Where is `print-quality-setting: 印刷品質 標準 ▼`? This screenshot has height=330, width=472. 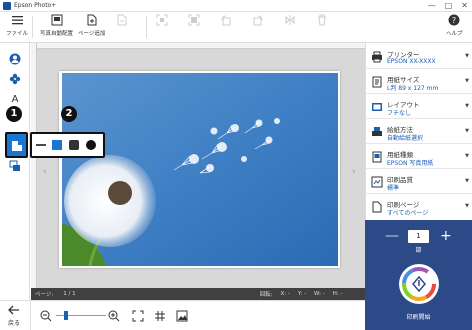
print-quality-setting: 印刷品質 標準 ▼ is located at coordinates (419, 182).